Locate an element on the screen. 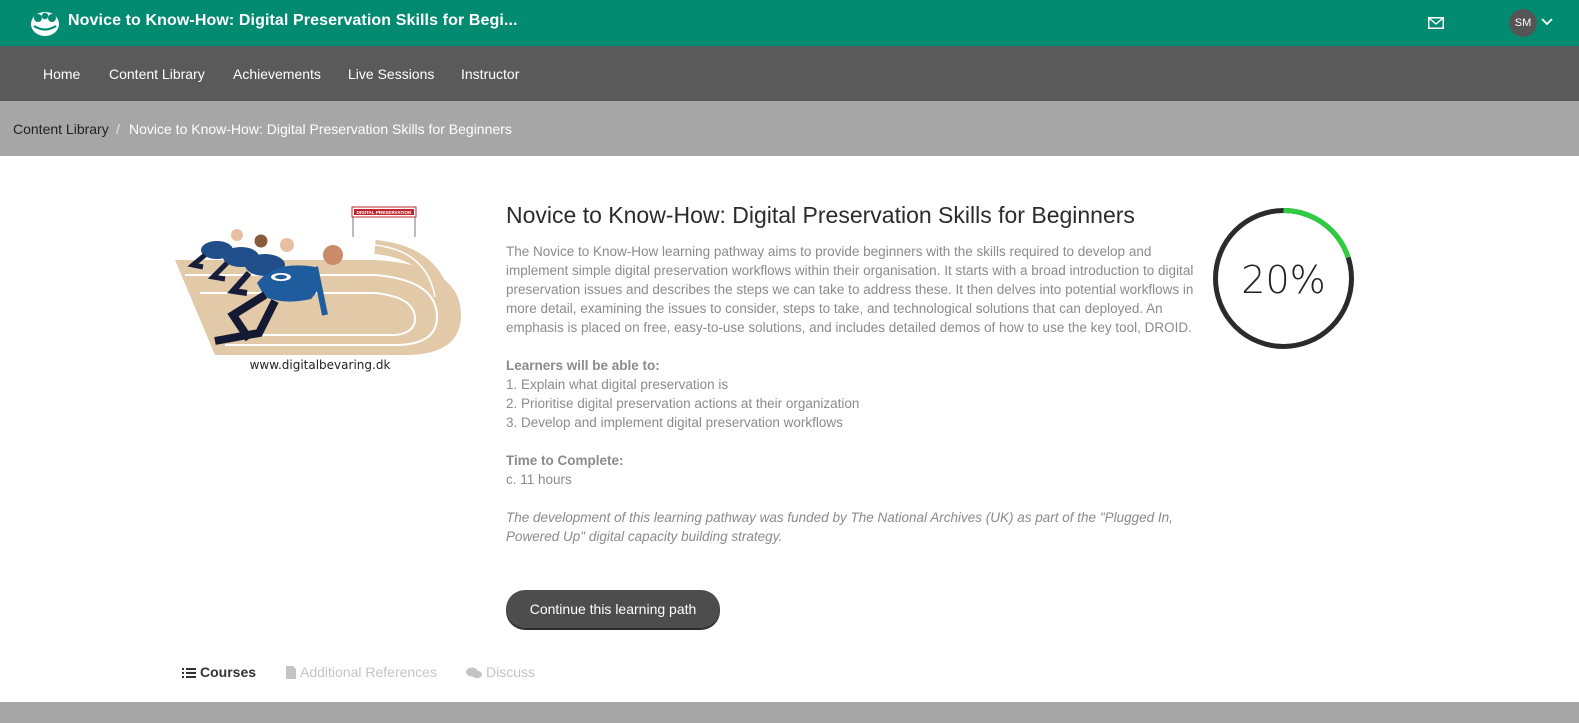 The width and height of the screenshot is (1579, 723). time-value: c. 11 hours is located at coordinates (539, 479).